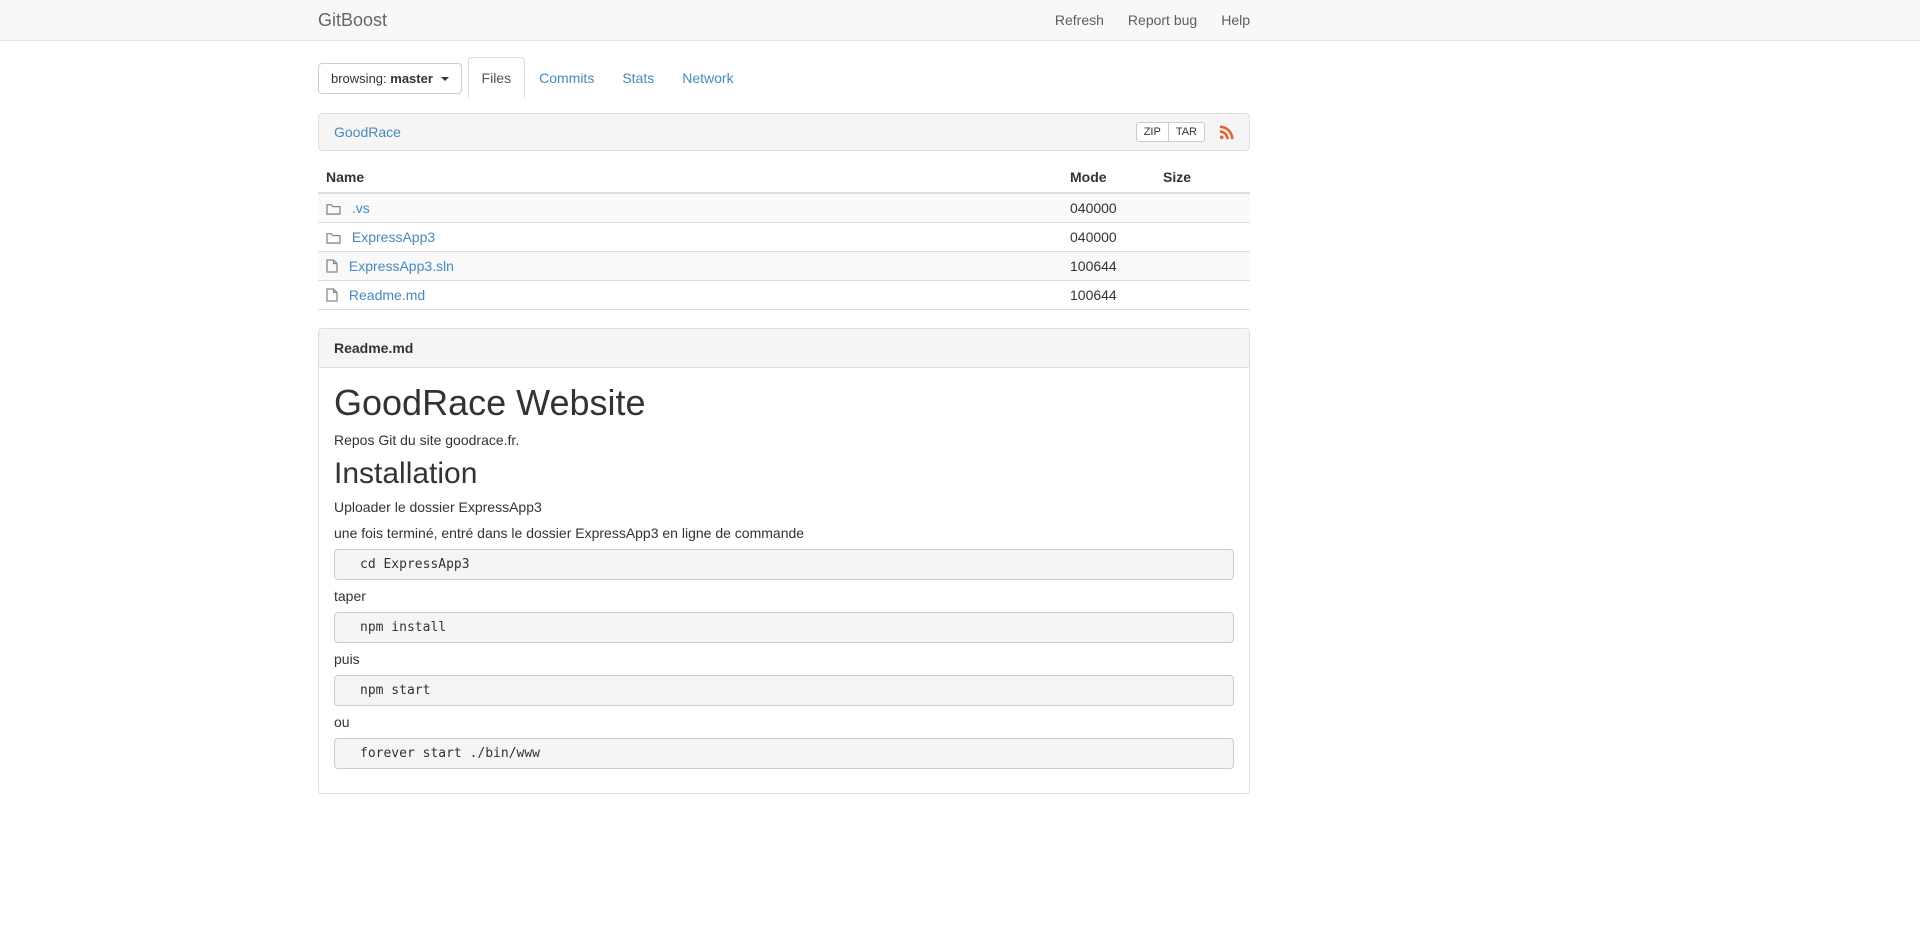  Describe the element at coordinates (784, 628) in the screenshot. I see `code-block: npm install` at that location.